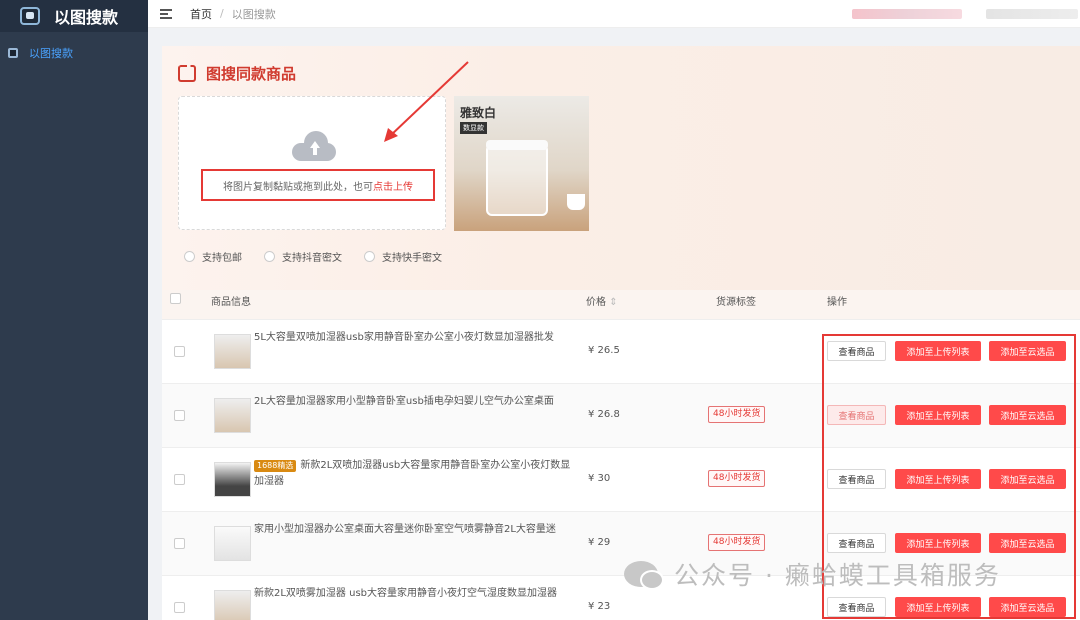  I want to click on menu-toggle-icon, so click(166, 13).